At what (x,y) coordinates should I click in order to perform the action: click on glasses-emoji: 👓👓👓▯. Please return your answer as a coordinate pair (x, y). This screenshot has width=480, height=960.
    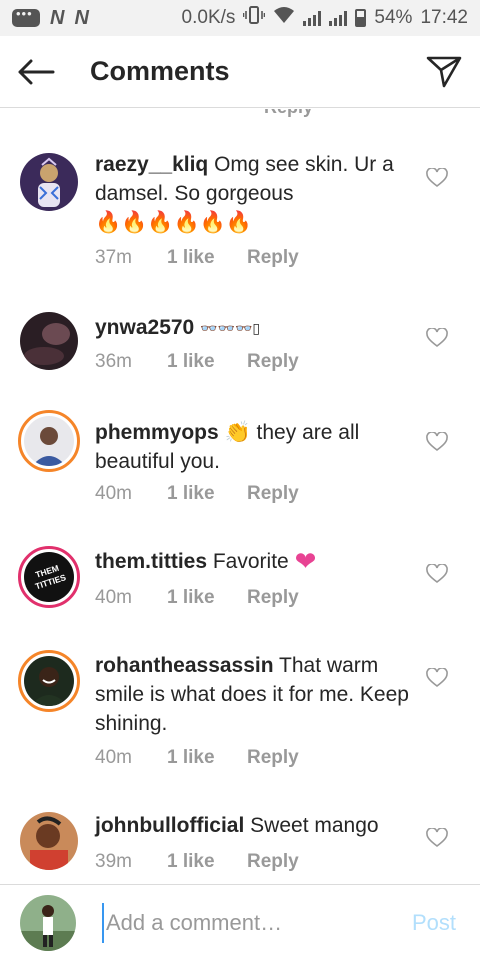
    Looking at the image, I should click on (230, 327).